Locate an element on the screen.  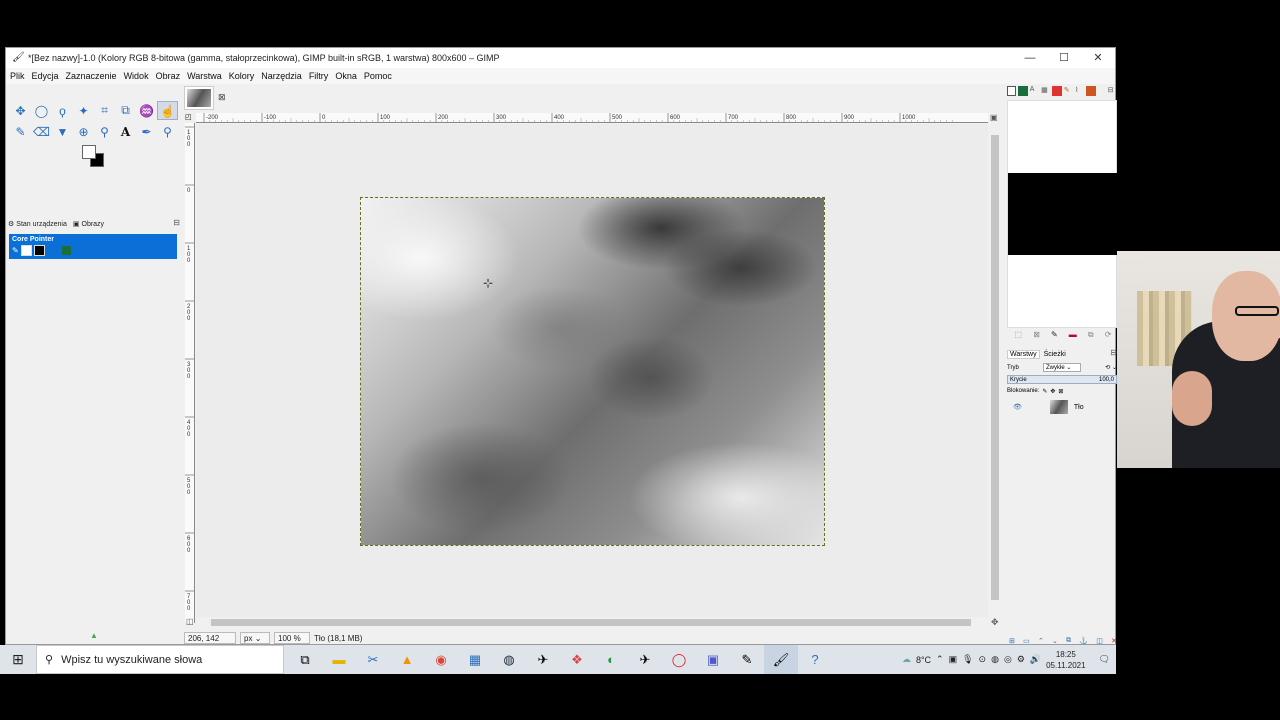
dodge-icon: ⚲ is located at coordinates (104, 131).